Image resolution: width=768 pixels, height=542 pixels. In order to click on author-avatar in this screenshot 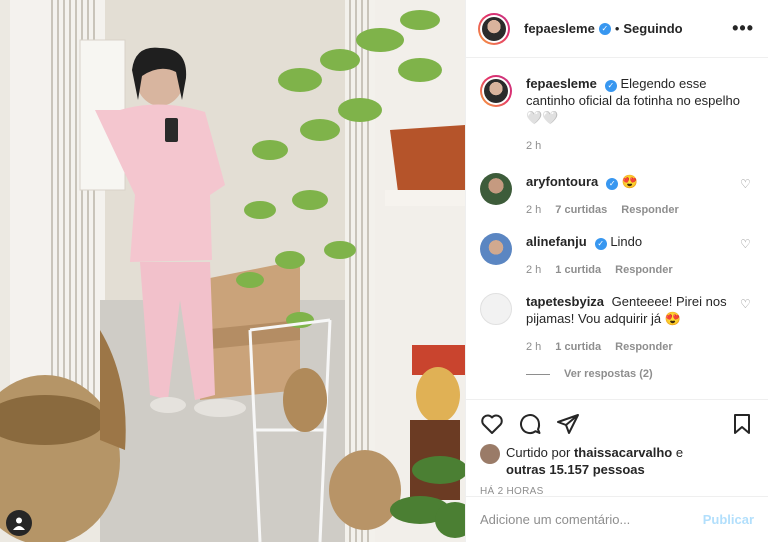, I will do `click(494, 28)`.